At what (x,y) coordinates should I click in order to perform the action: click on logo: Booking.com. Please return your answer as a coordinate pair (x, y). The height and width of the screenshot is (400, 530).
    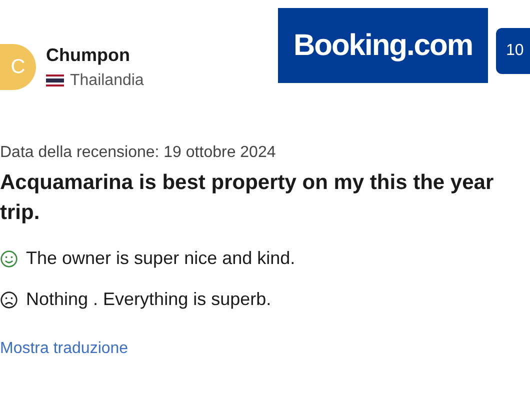
    Looking at the image, I should click on (383, 45).